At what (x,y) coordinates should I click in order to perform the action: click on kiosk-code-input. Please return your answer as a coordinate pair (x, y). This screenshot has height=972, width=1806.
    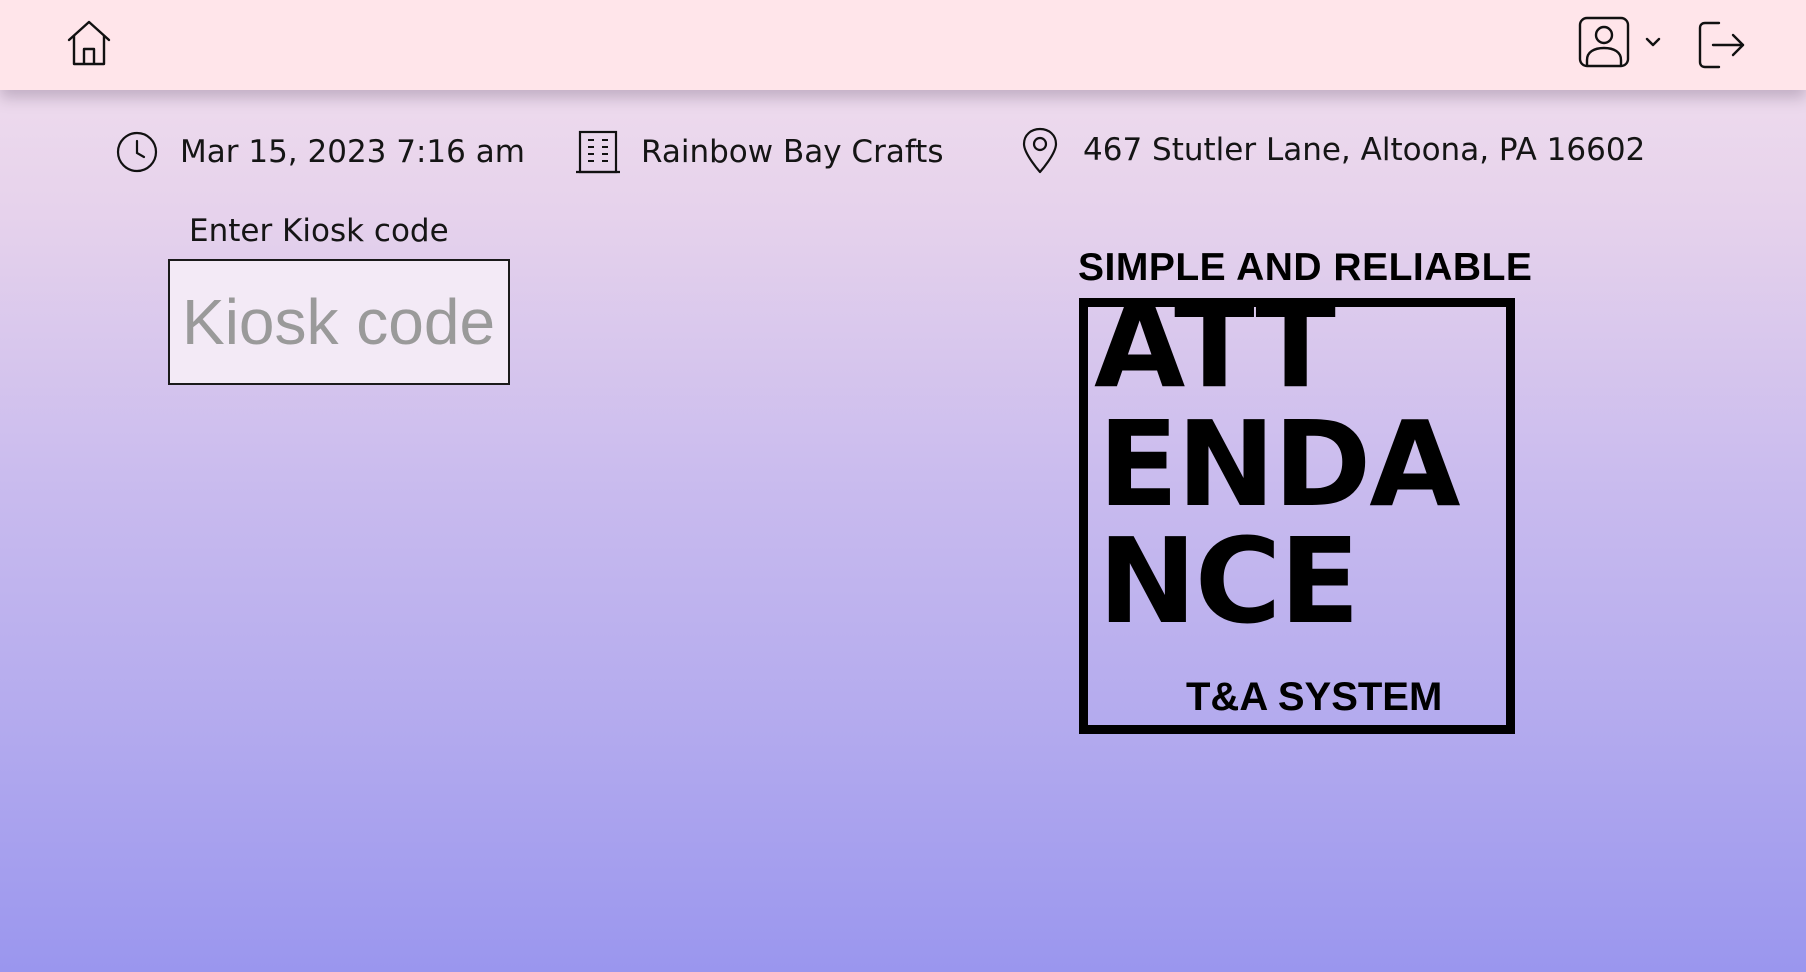
    Looking at the image, I should click on (339, 322).